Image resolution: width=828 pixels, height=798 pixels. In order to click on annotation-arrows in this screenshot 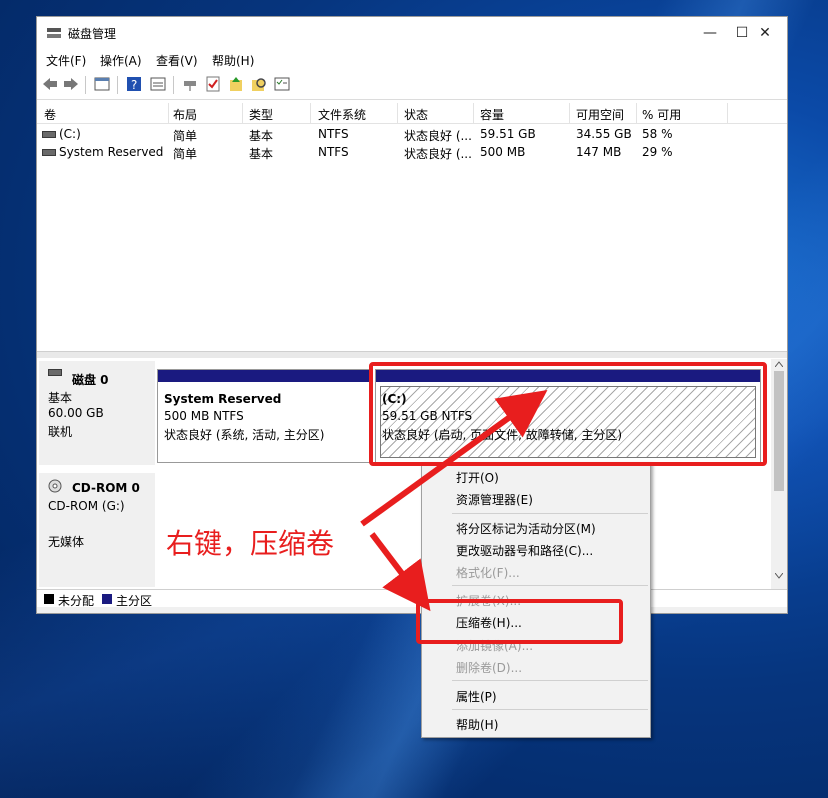, I will do `click(454, 500)`.